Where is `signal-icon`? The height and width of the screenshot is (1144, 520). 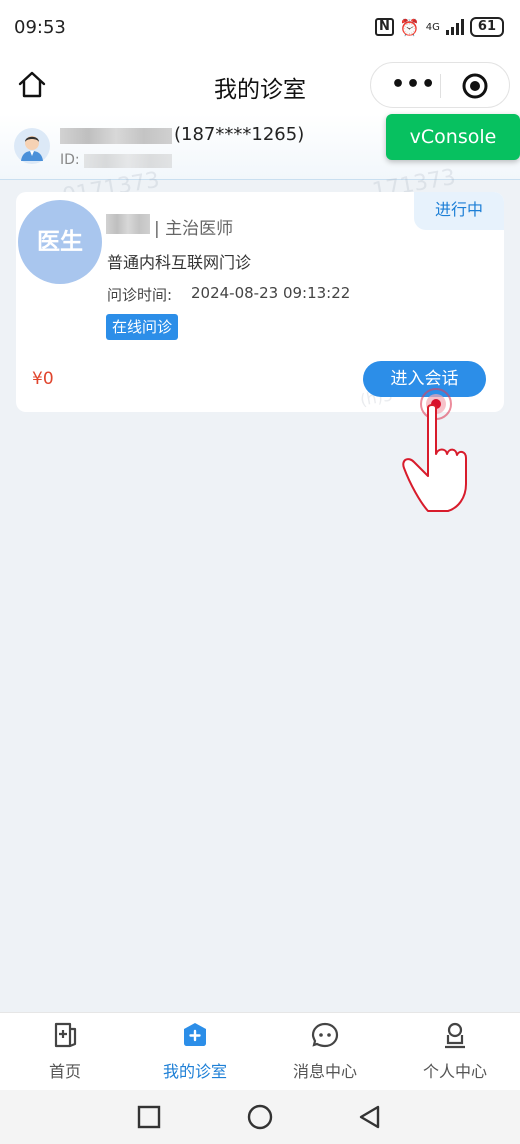
signal-icon is located at coordinates (454, 27).